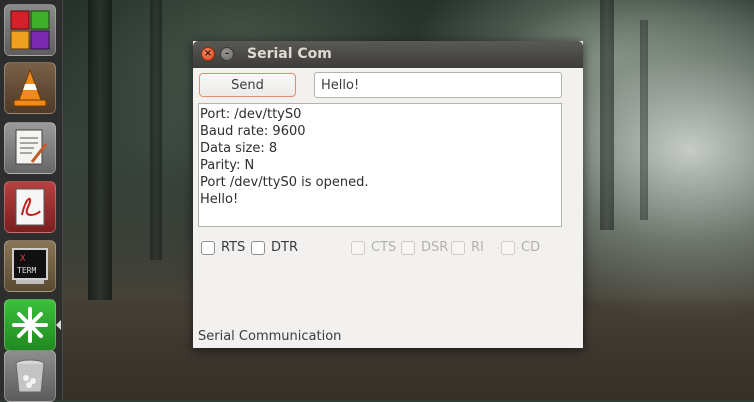  I want to click on log-line: Port: /dev/ttyS0, so click(251, 114).